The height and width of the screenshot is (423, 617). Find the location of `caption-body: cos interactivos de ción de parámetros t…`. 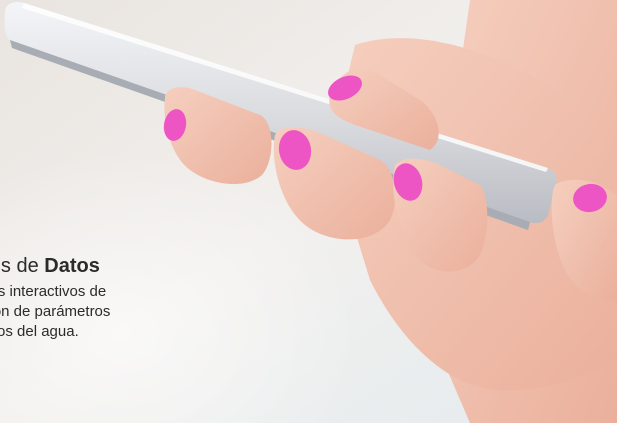

caption-body: cos interactivos de ción de parámetros t… is located at coordinates (121, 312).